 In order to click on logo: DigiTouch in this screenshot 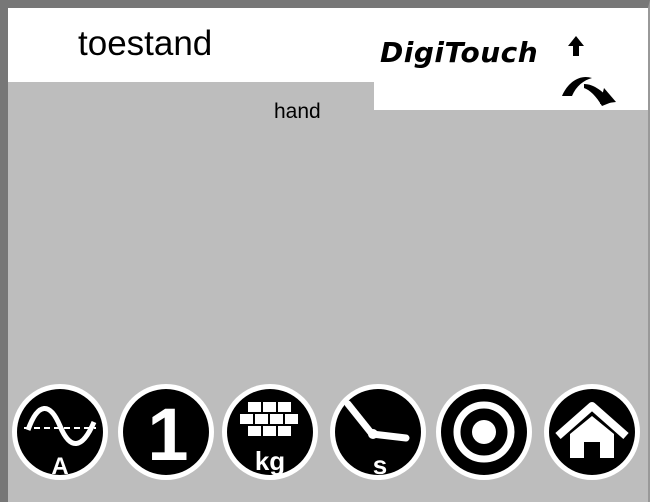, I will do `click(511, 59)`.